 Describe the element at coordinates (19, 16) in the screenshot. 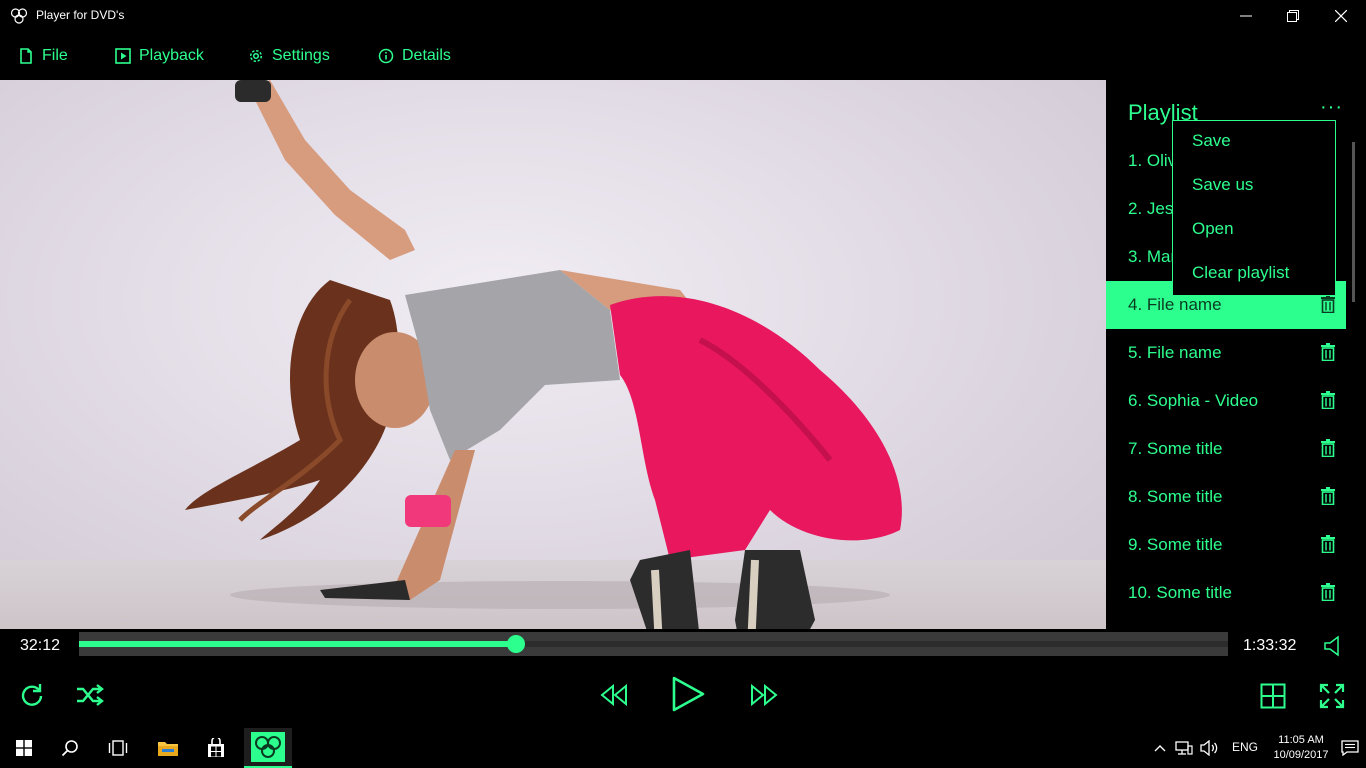

I see `app-logo-icon` at that location.